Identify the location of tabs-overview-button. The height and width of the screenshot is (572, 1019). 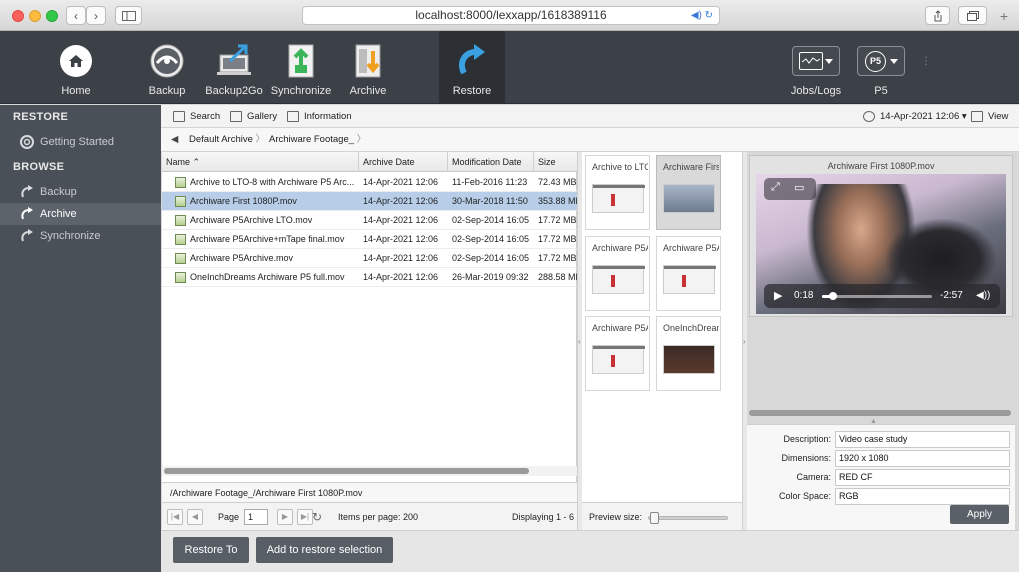
(972, 15).